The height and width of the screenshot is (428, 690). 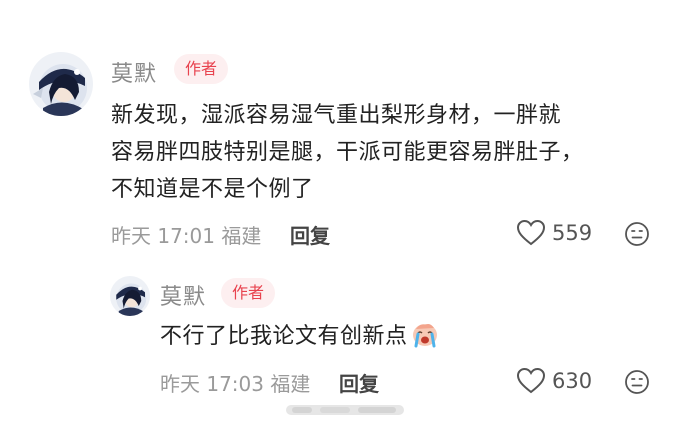 I want to click on reply-author-name: 莫默, so click(x=183, y=295).